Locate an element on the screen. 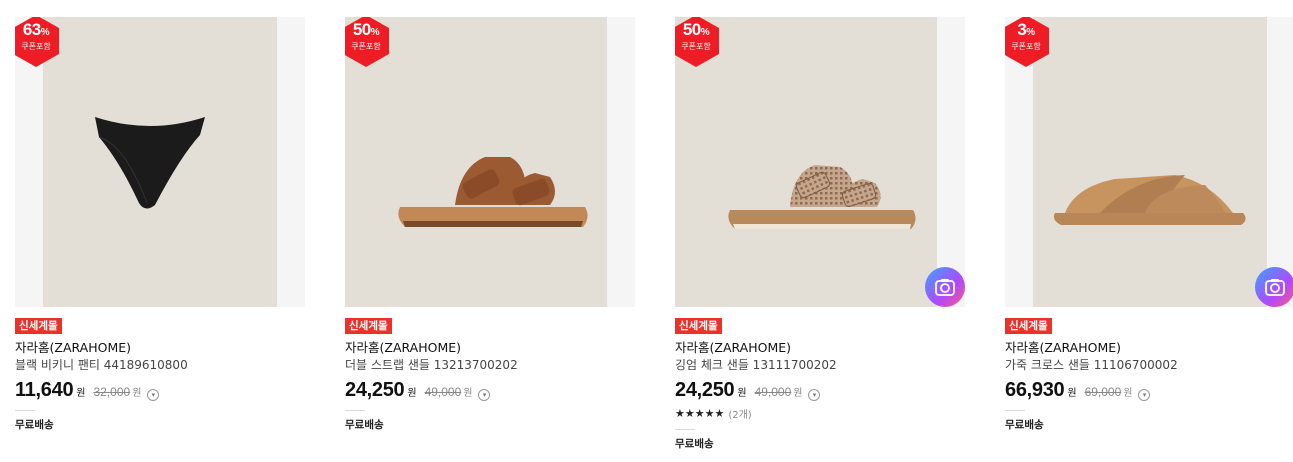 The height and width of the screenshot is (462, 1293). product-name: 가죽 크로스 샌들 11106700002 is located at coordinates (1149, 365).